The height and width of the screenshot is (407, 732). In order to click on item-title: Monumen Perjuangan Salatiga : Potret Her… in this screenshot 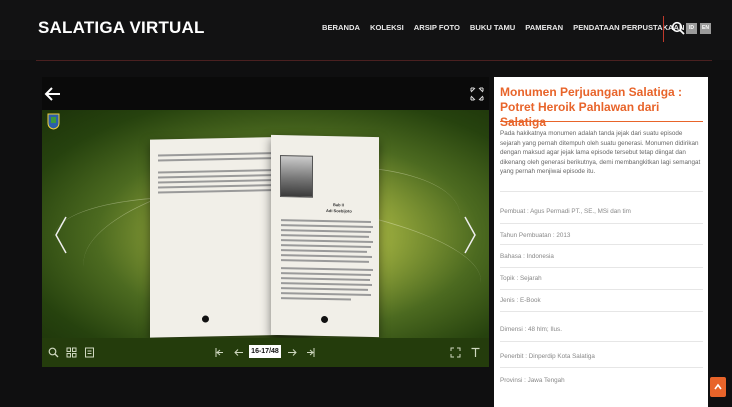, I will do `click(591, 107)`.